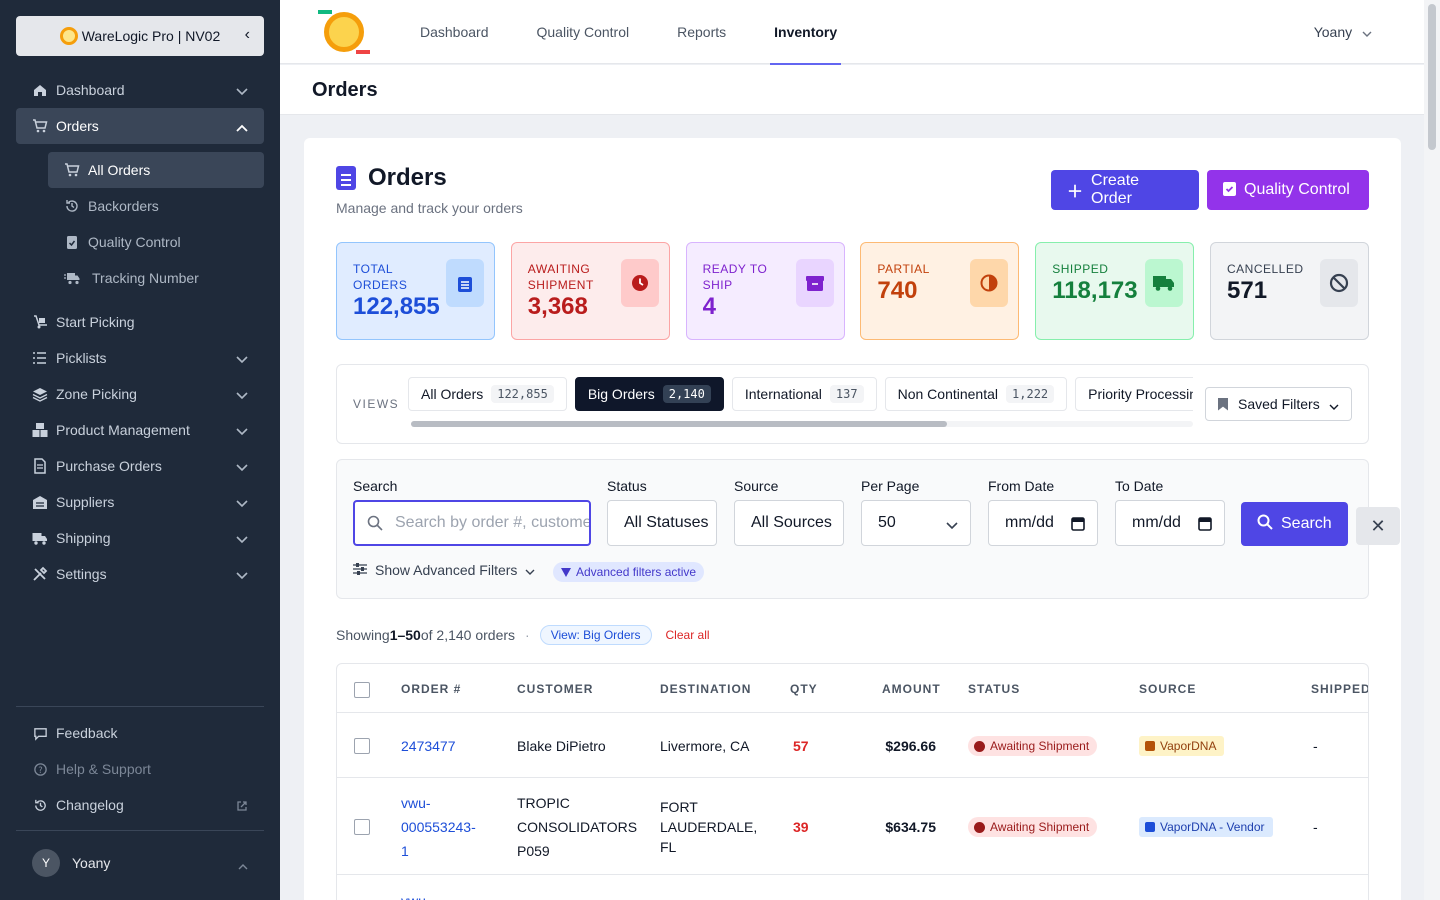  I want to click on advanced-filters-active-badge: Advanced filters active, so click(629, 572).